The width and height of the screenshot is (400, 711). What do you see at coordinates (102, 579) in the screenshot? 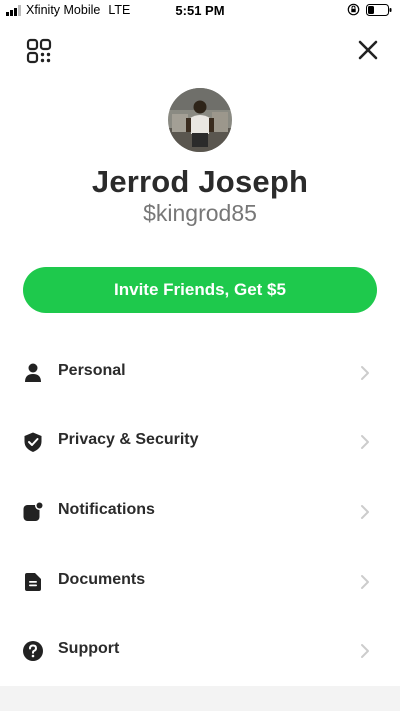
I see `menu-item-label: Documents` at bounding box center [102, 579].